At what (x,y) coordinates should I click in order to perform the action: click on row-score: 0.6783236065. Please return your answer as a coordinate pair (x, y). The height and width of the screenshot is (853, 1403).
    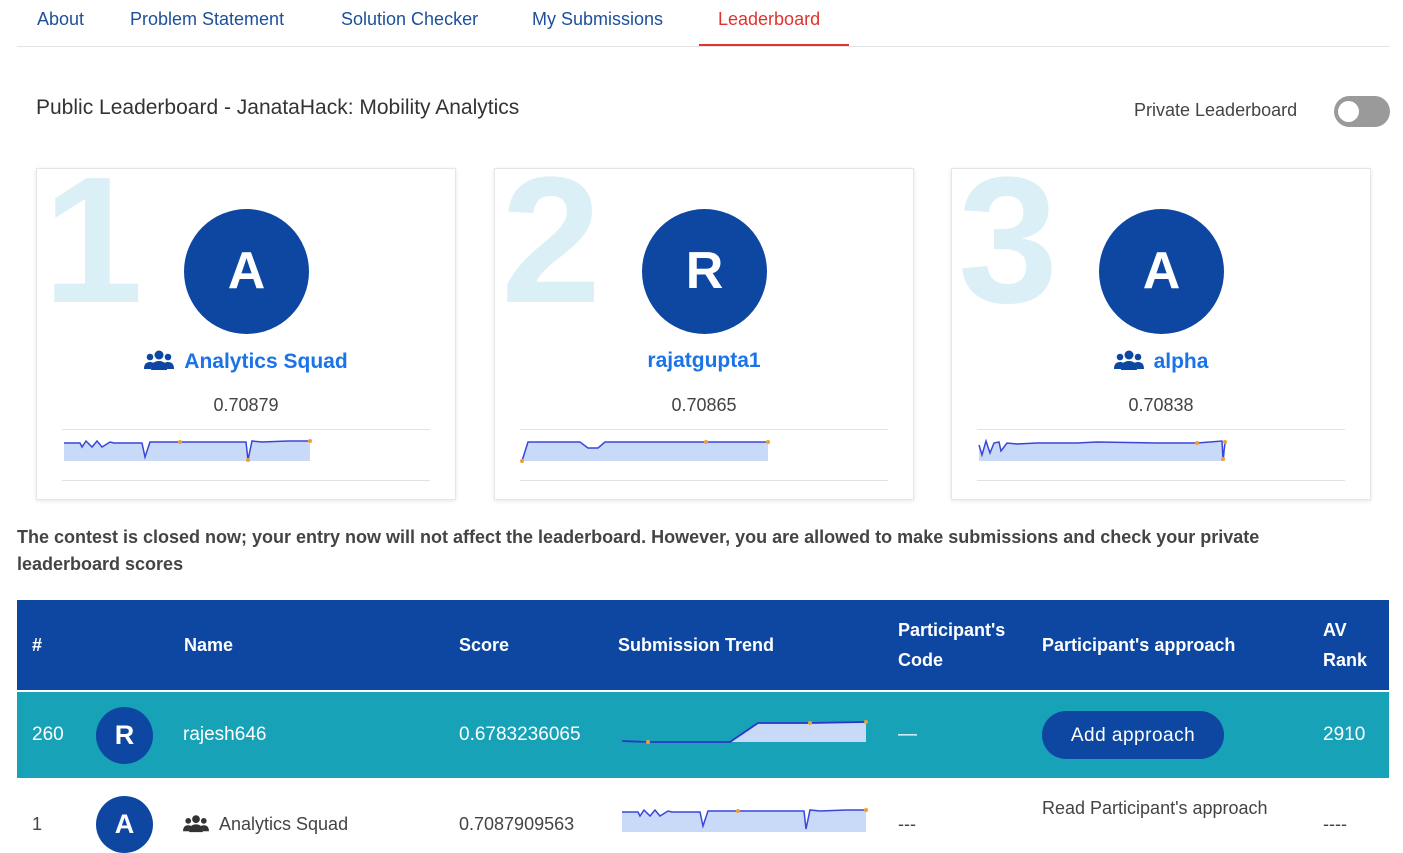
    Looking at the image, I should click on (520, 734).